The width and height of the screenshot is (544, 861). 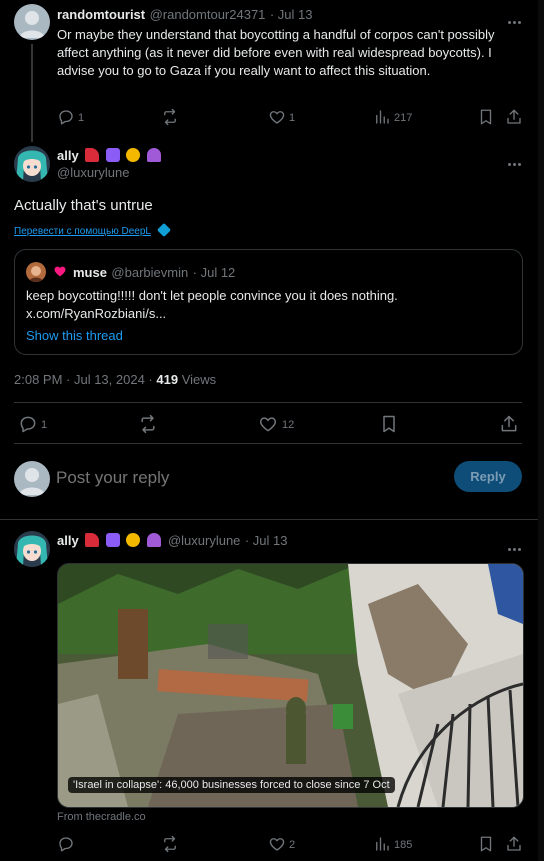 I want to click on thread-line, so click(x=32, y=93).